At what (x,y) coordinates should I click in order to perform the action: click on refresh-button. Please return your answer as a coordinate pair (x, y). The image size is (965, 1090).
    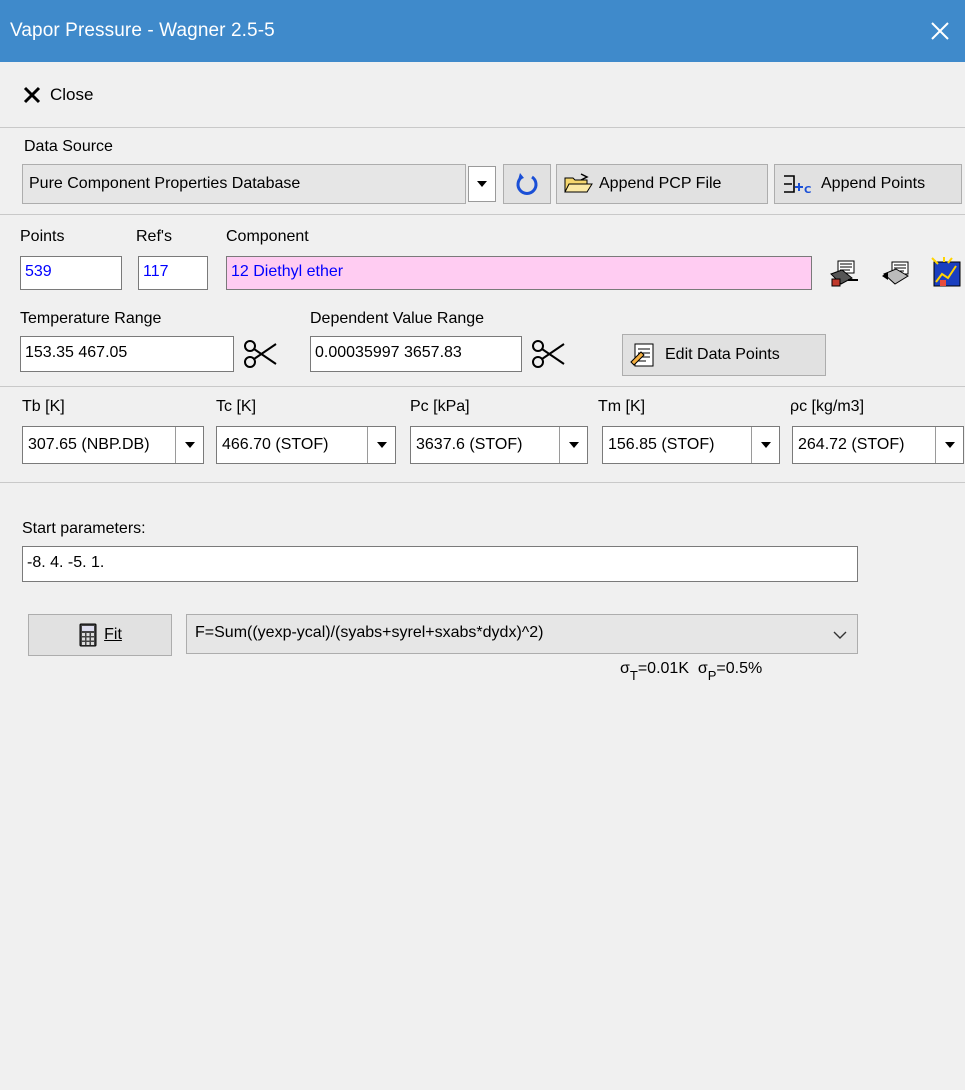
    Looking at the image, I should click on (527, 184).